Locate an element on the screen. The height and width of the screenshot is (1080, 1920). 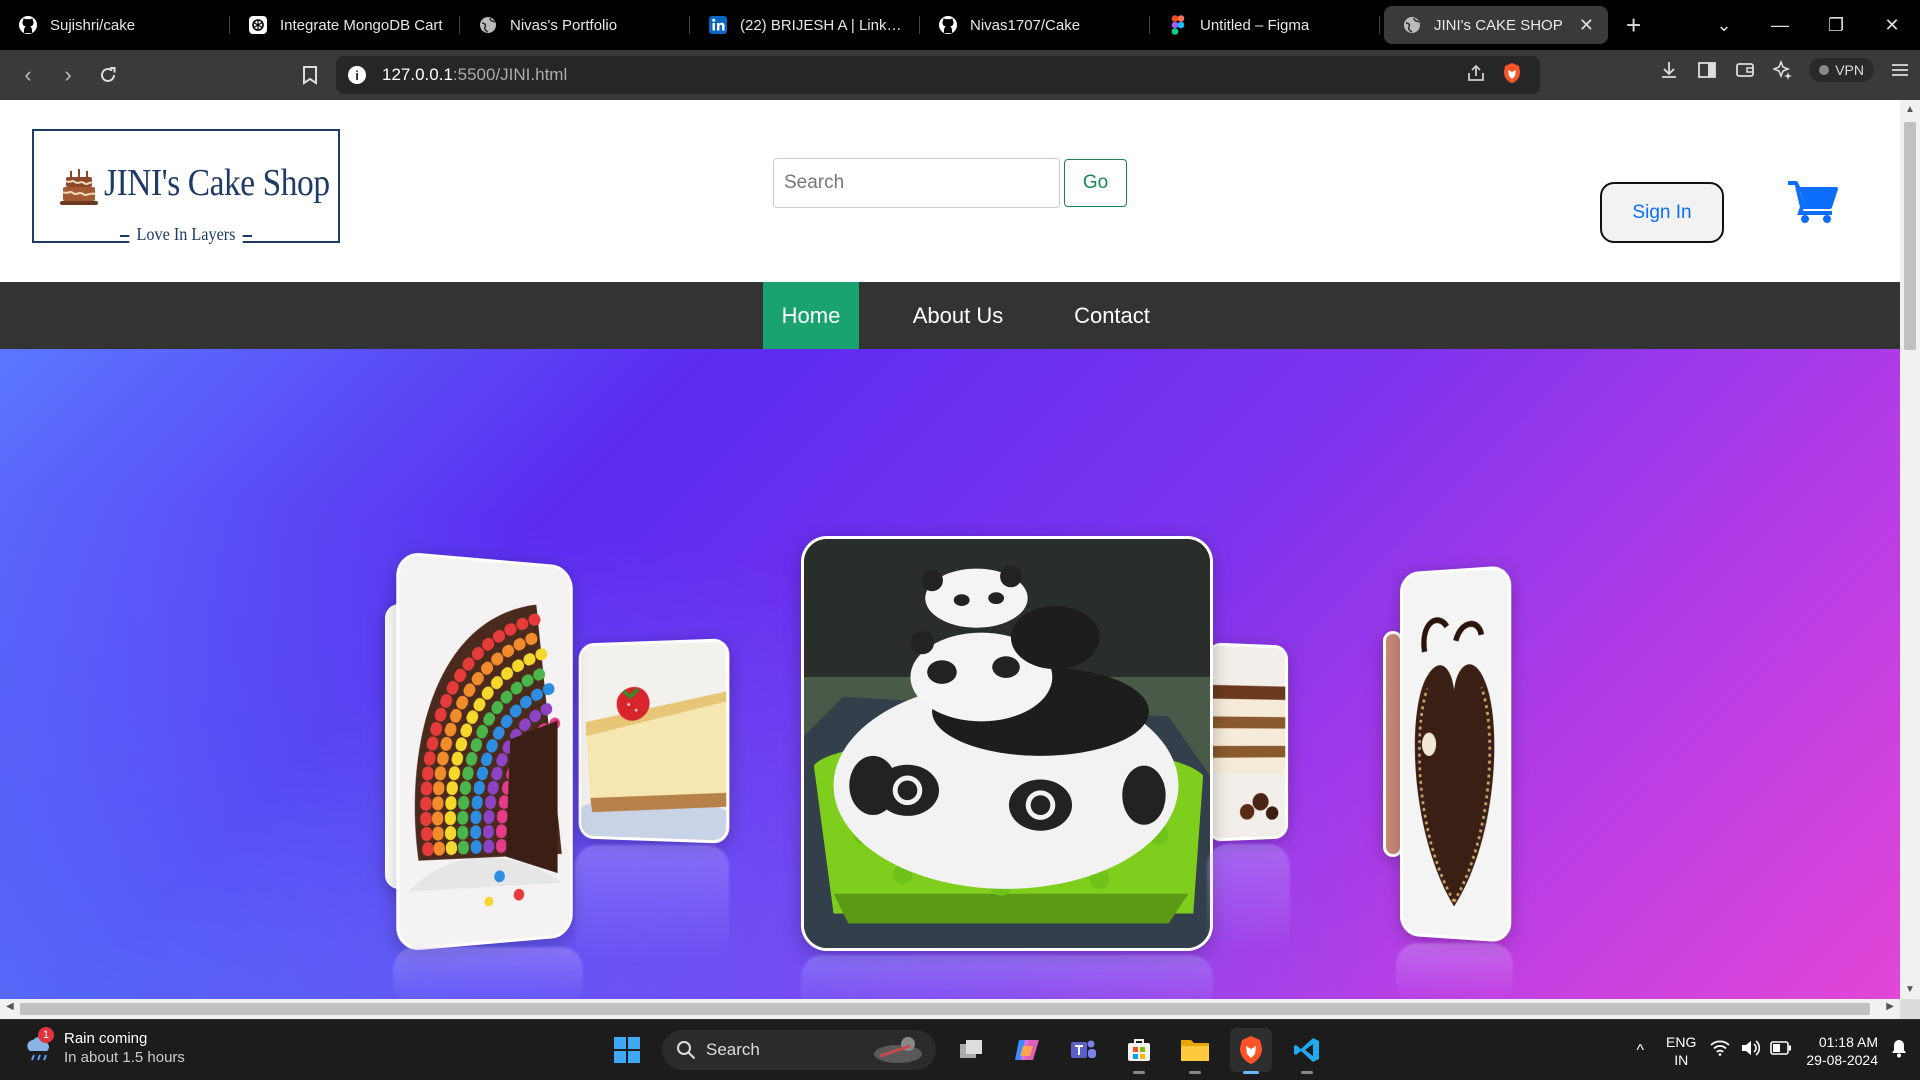
weather-widget: 1 Rain coming In about 1.5 hours is located at coordinates (104, 1046).